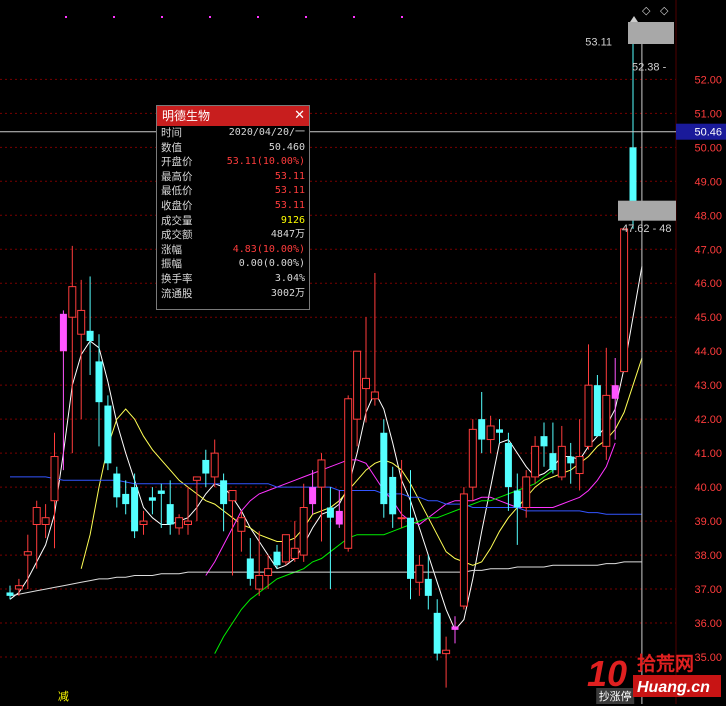  I want to click on ma-line, so click(325, 579).